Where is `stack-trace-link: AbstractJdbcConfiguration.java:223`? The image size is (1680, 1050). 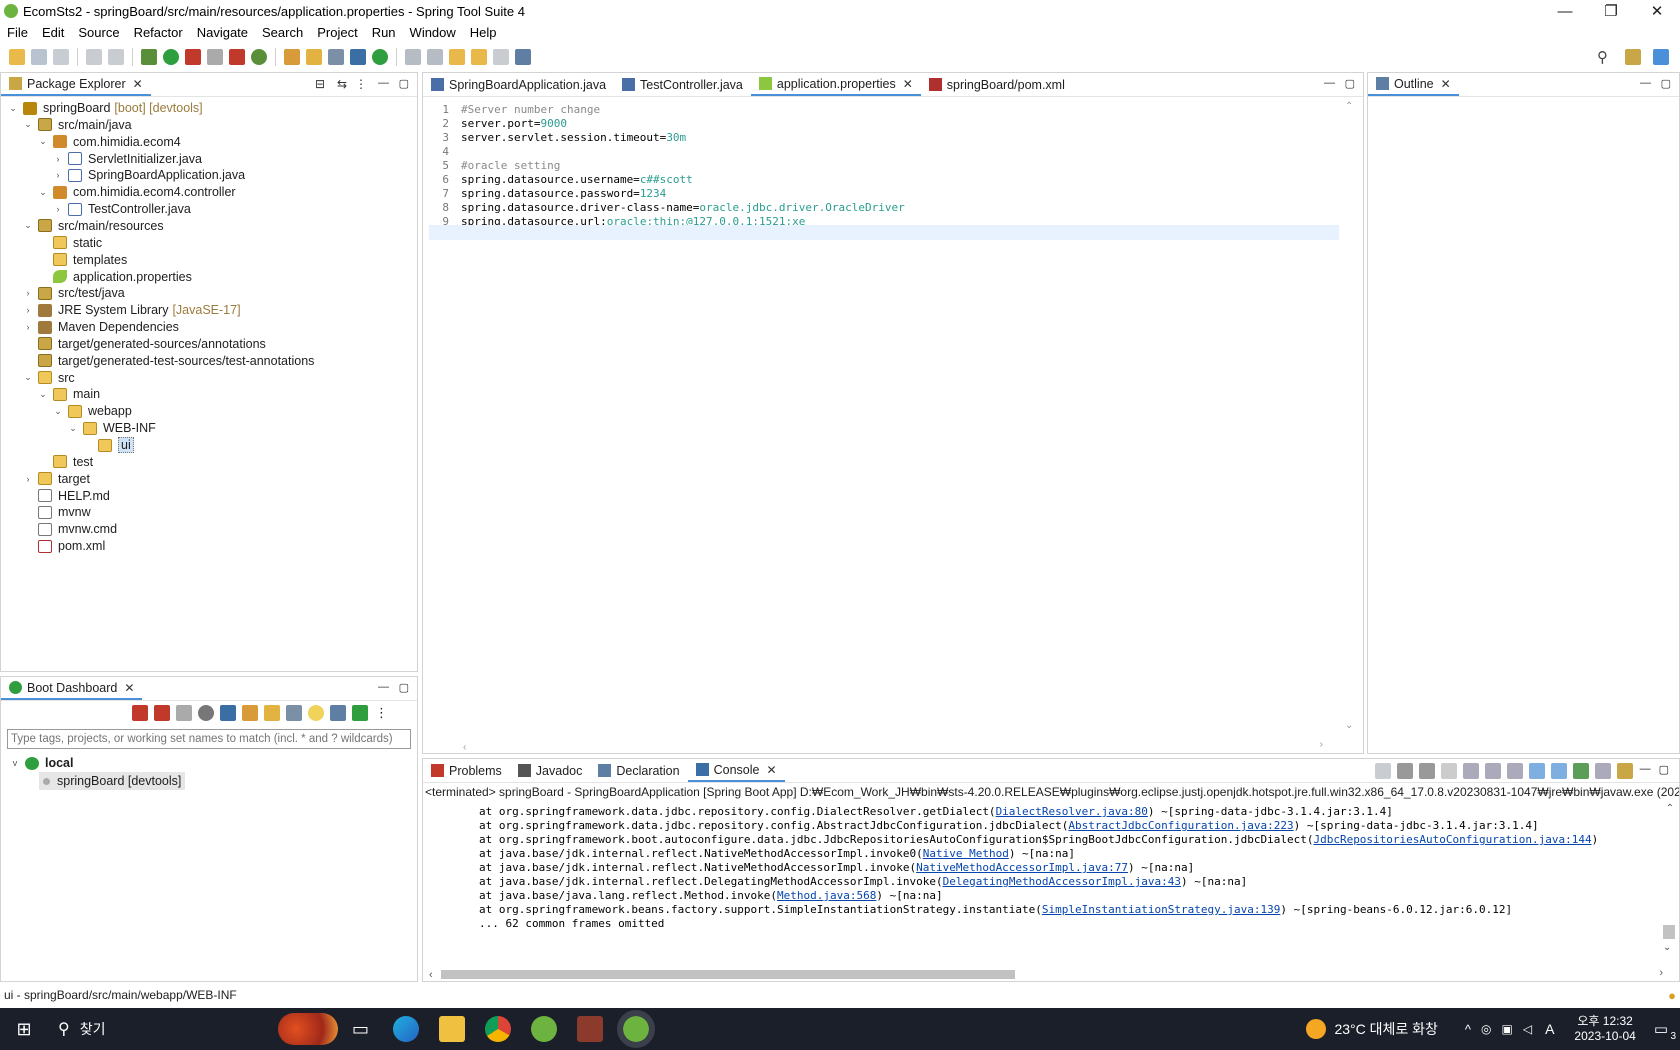 stack-trace-link: AbstractJdbcConfiguration.java:223 is located at coordinates (1180, 825).